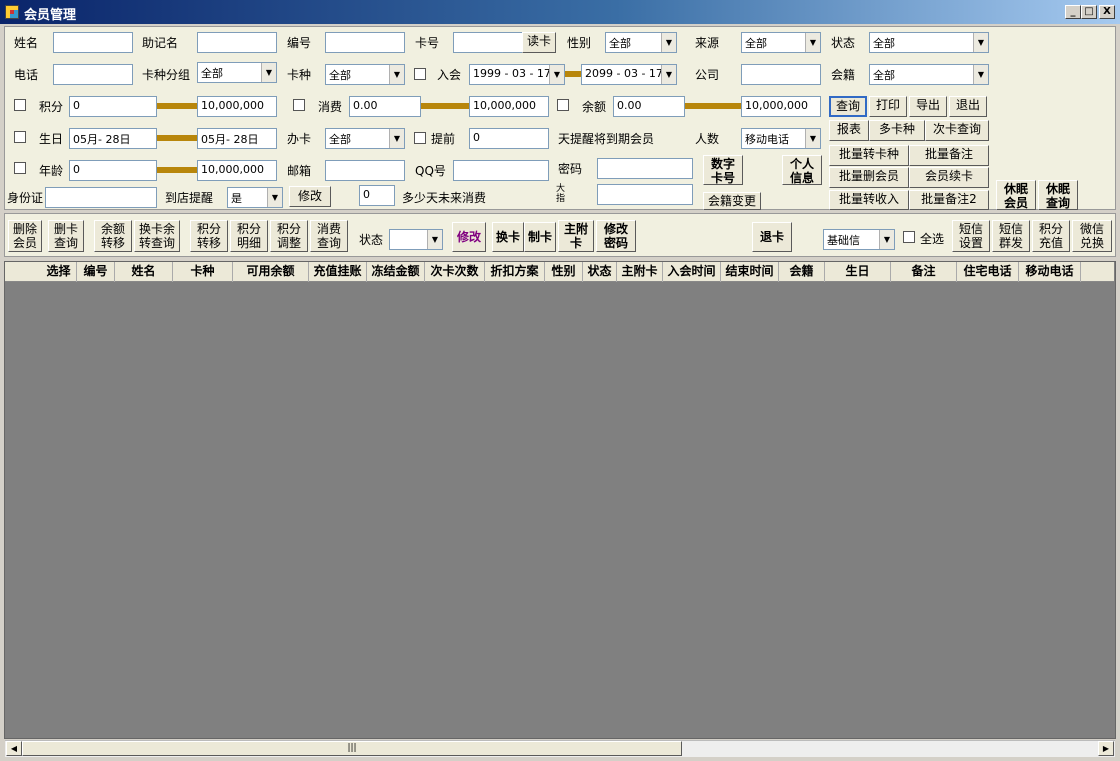  Describe the element at coordinates (802, 272) in the screenshot. I see `column-header: 会籍` at that location.